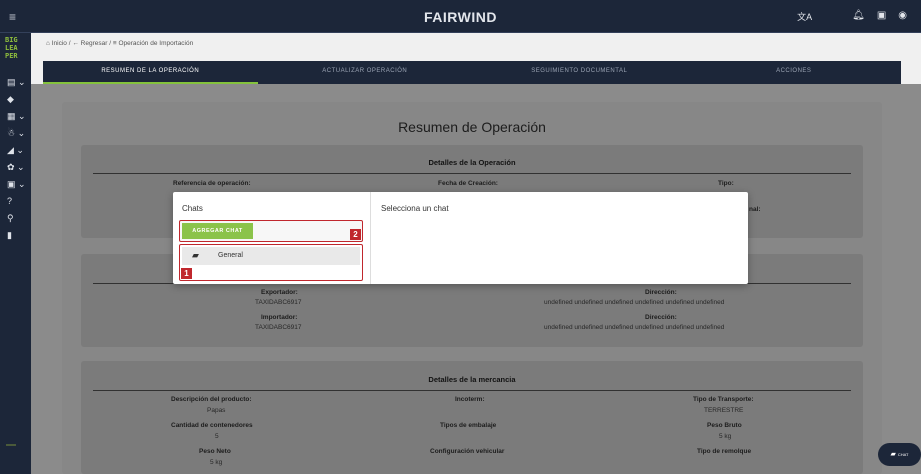 Image resolution: width=921 pixels, height=474 pixels. Describe the element at coordinates (271, 231) in the screenshot. I see `add-chat-row: AGREGAR CHAT 2` at that location.